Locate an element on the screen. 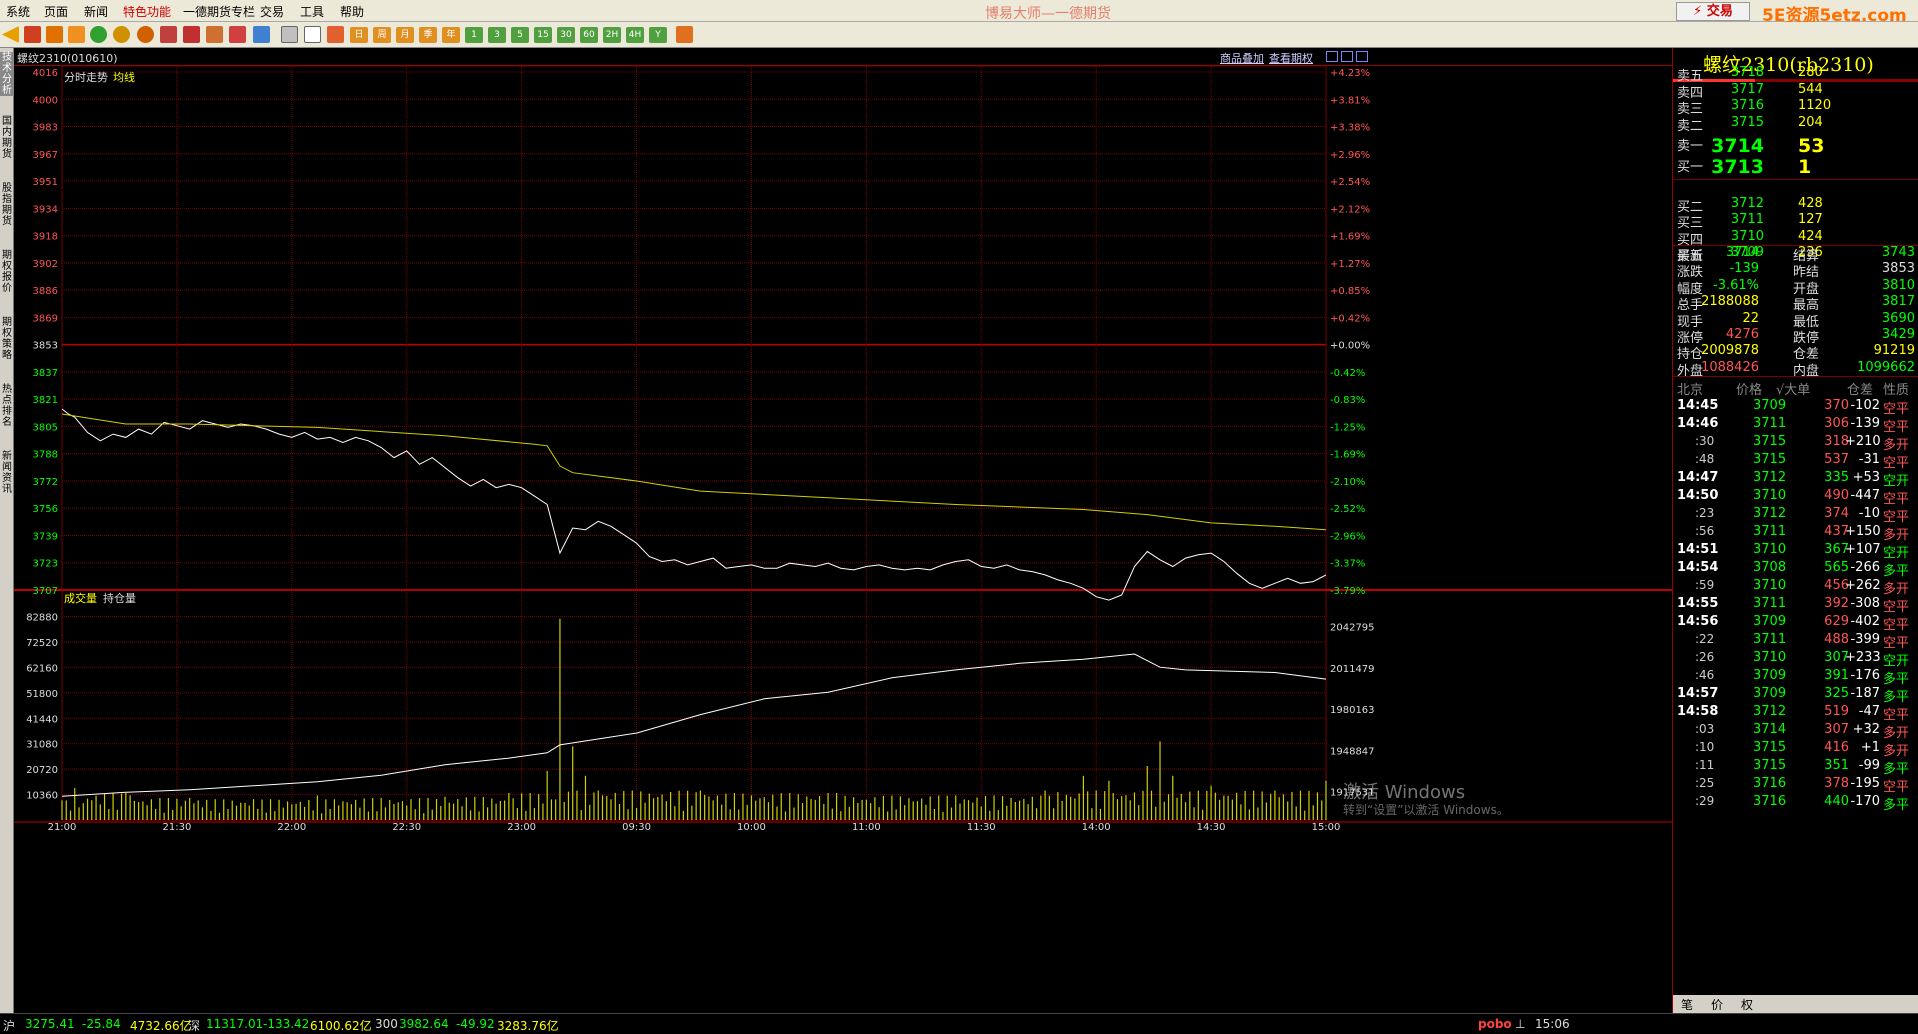  status-hs300-change: -49.92 is located at coordinates (475, 1024).